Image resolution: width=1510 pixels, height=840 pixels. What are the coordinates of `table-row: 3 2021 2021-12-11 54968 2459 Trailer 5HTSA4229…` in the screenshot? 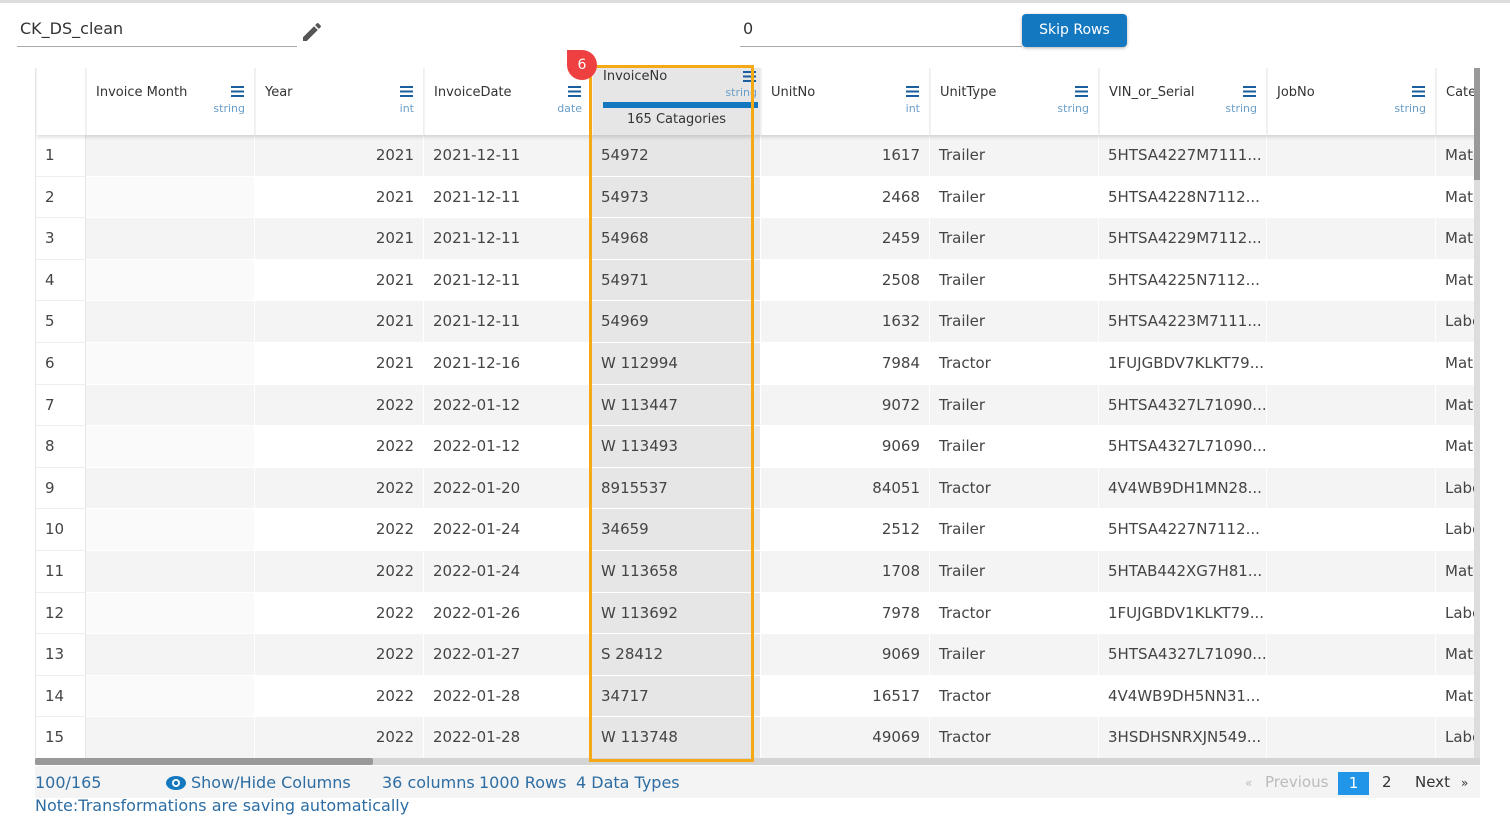 It's located at (756, 239).